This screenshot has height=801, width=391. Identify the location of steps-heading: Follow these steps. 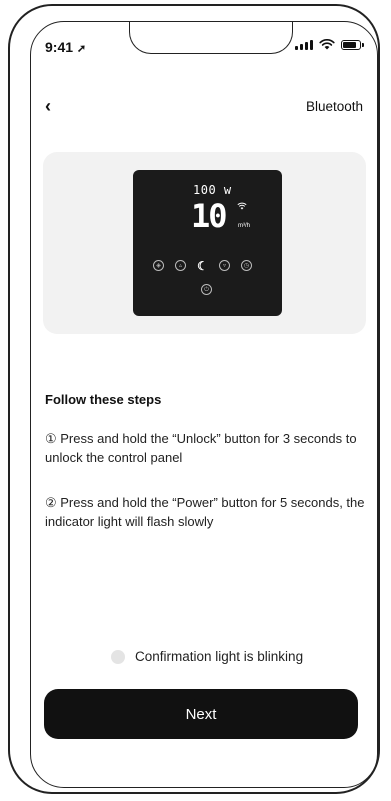
(103, 399).